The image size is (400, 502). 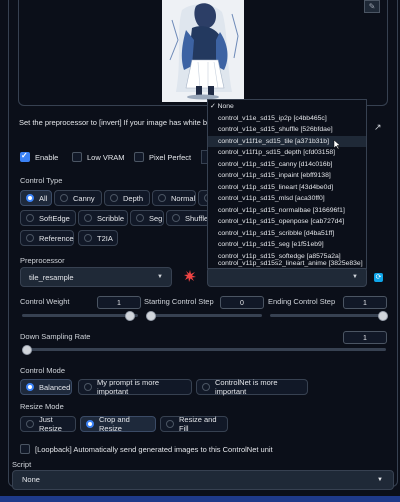 What do you see at coordinates (160, 277) in the screenshot?
I see `chevron-down-icon: ▼` at bounding box center [160, 277].